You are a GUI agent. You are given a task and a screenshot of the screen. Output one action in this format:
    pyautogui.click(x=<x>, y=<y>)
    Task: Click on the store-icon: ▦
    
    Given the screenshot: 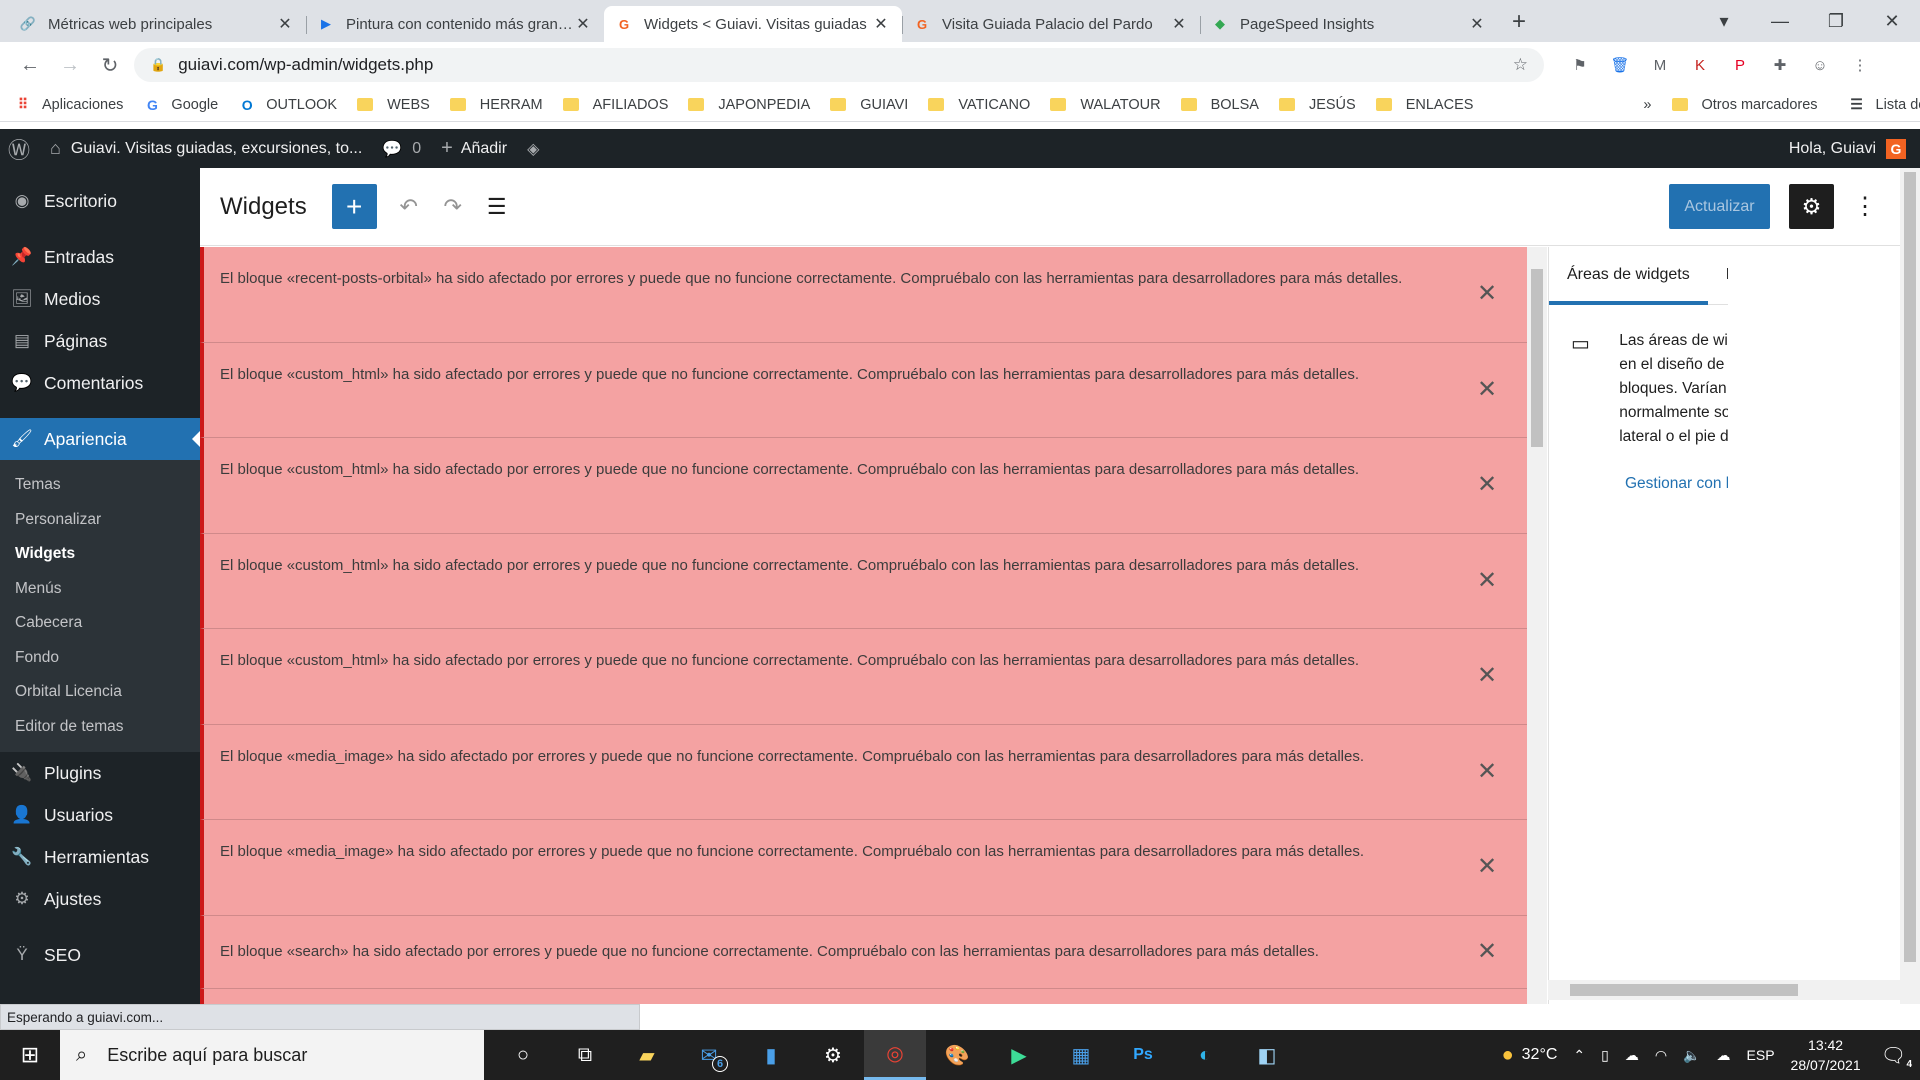 What is the action you would take?
    pyautogui.click(x=1081, y=1055)
    